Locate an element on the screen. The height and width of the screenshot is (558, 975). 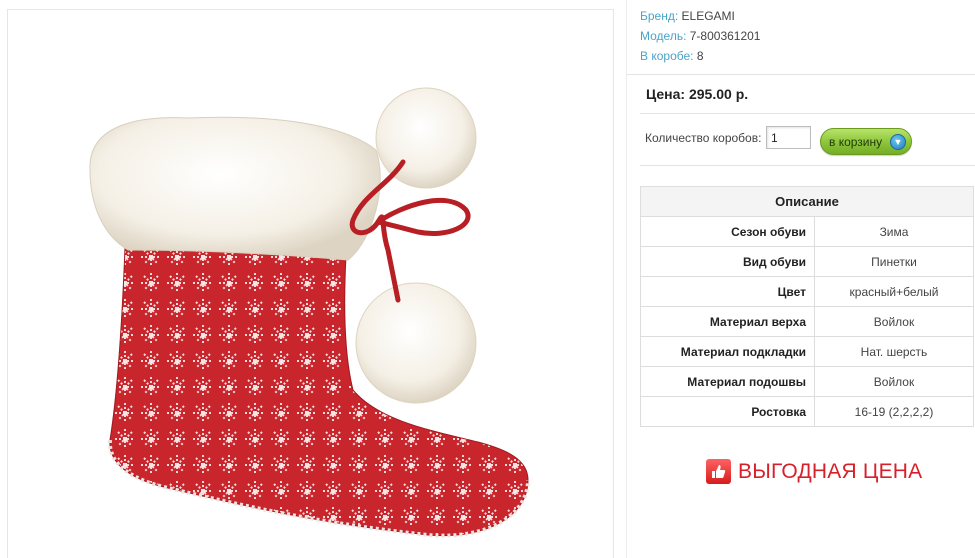
description-title: Описание is located at coordinates (807, 201).